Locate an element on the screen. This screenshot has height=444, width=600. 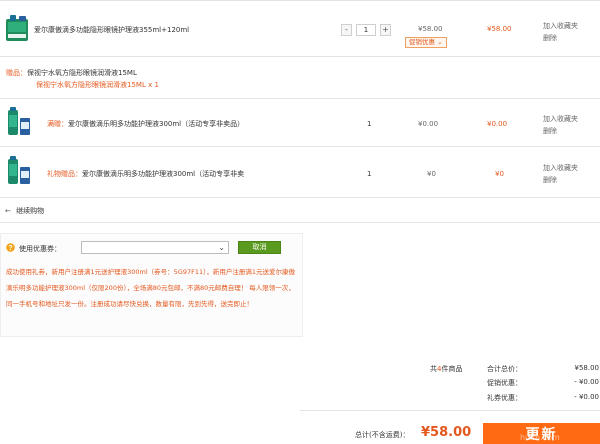
subtotal: ¥0.00 is located at coordinates (497, 124).